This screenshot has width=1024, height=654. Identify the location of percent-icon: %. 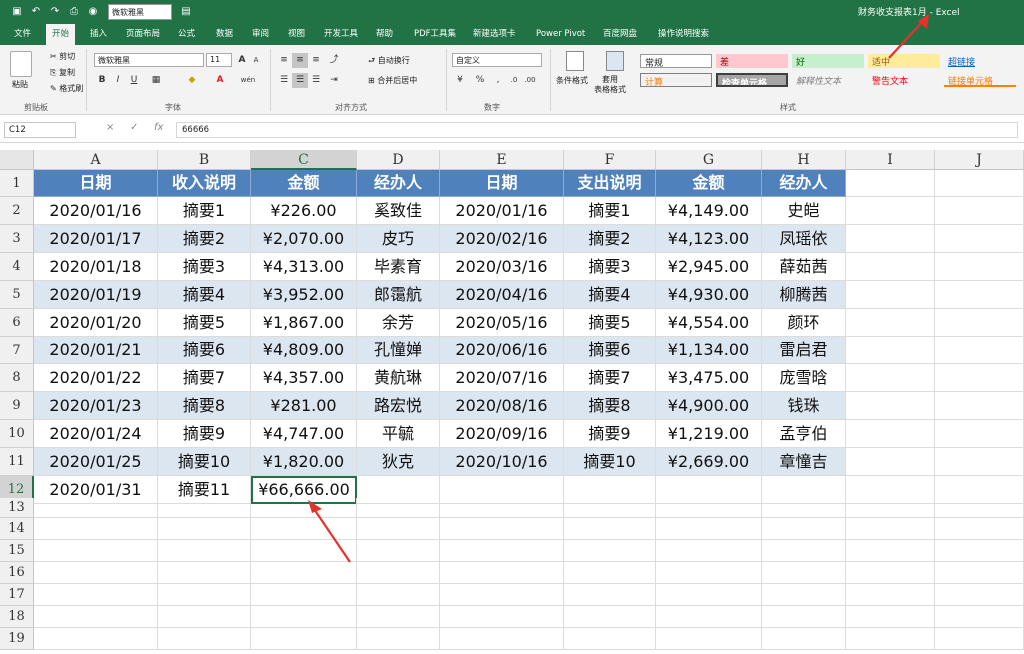
(480, 80).